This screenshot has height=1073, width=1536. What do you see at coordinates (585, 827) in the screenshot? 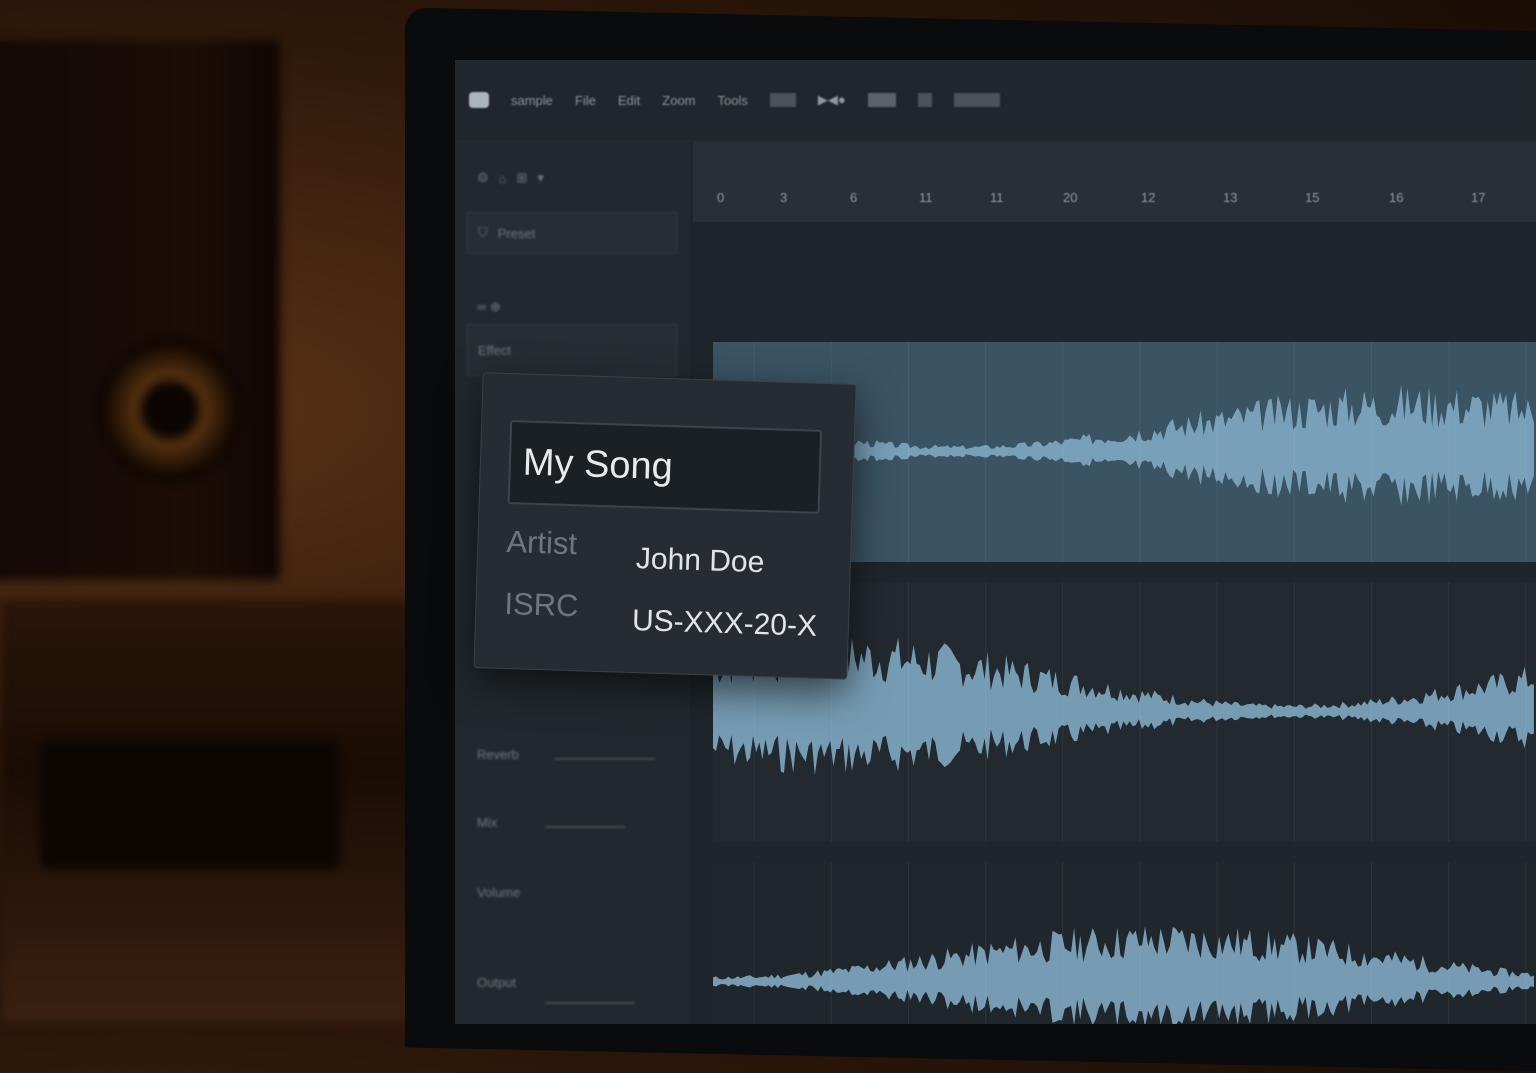
I see `mix-slider` at bounding box center [585, 827].